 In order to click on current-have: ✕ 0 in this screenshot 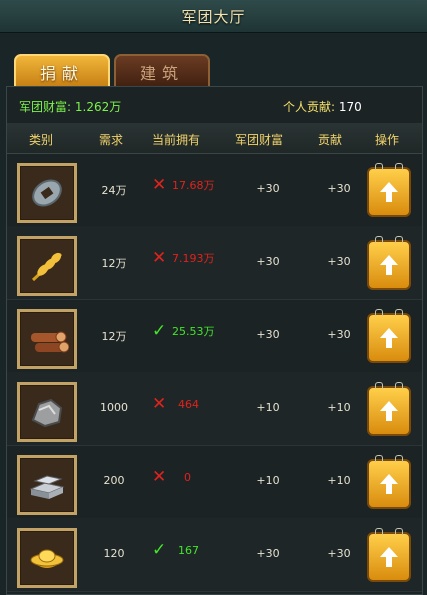, I will do `click(171, 477)`.